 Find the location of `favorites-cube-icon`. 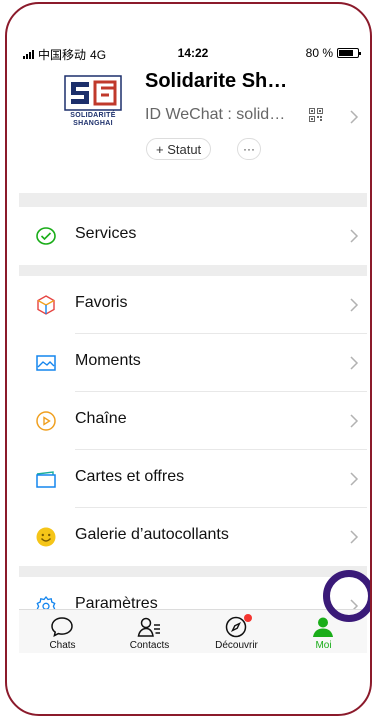

favorites-cube-icon is located at coordinates (46, 305).